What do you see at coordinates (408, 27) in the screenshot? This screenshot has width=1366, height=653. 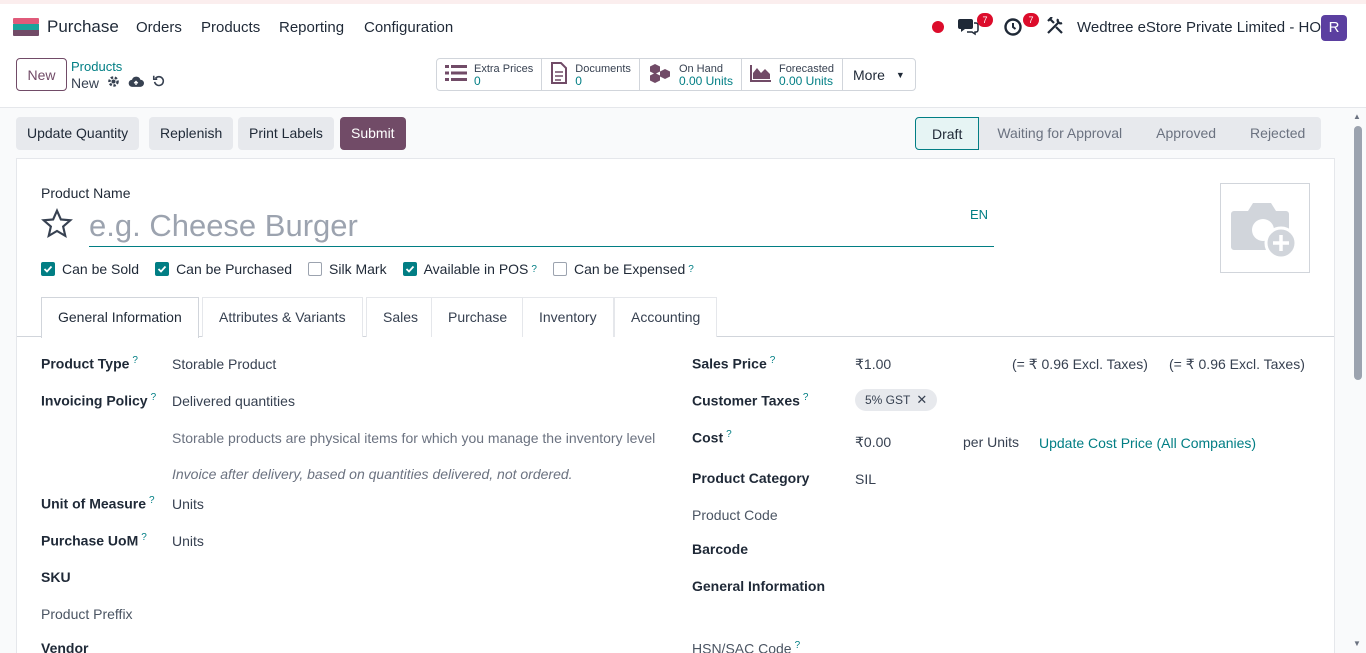 I see `menu-configuration: Configuration` at bounding box center [408, 27].